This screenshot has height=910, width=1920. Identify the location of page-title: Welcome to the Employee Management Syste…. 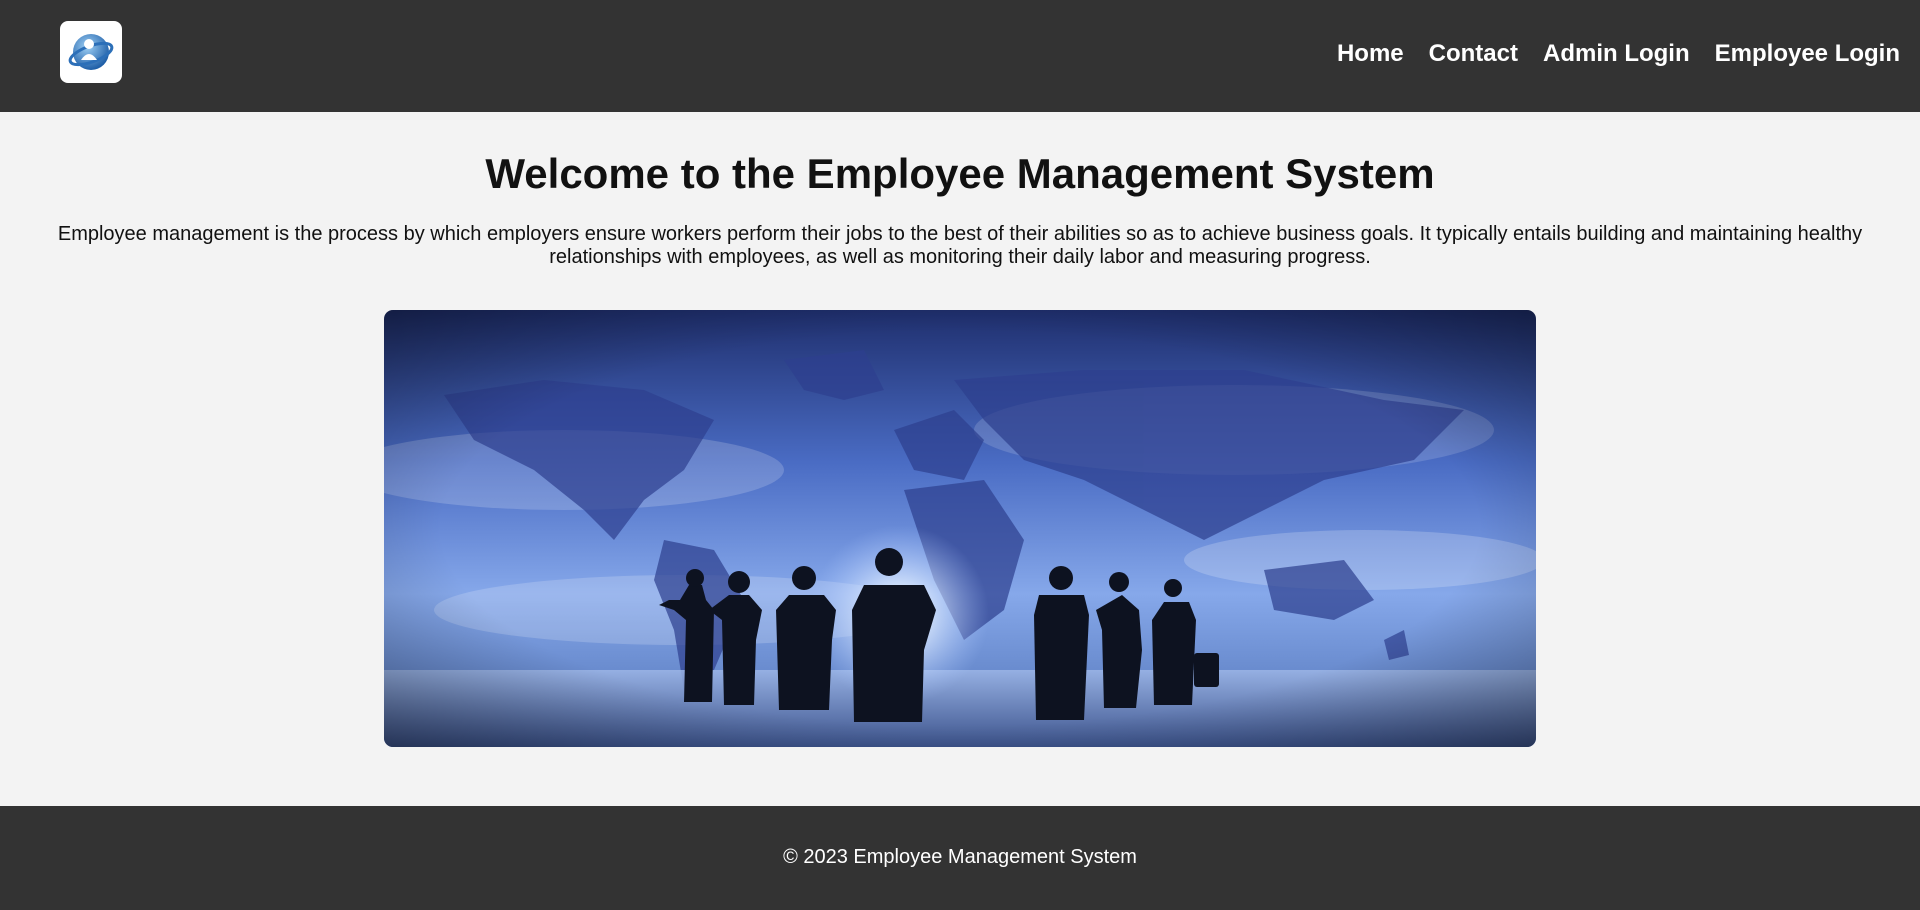
(960, 173).